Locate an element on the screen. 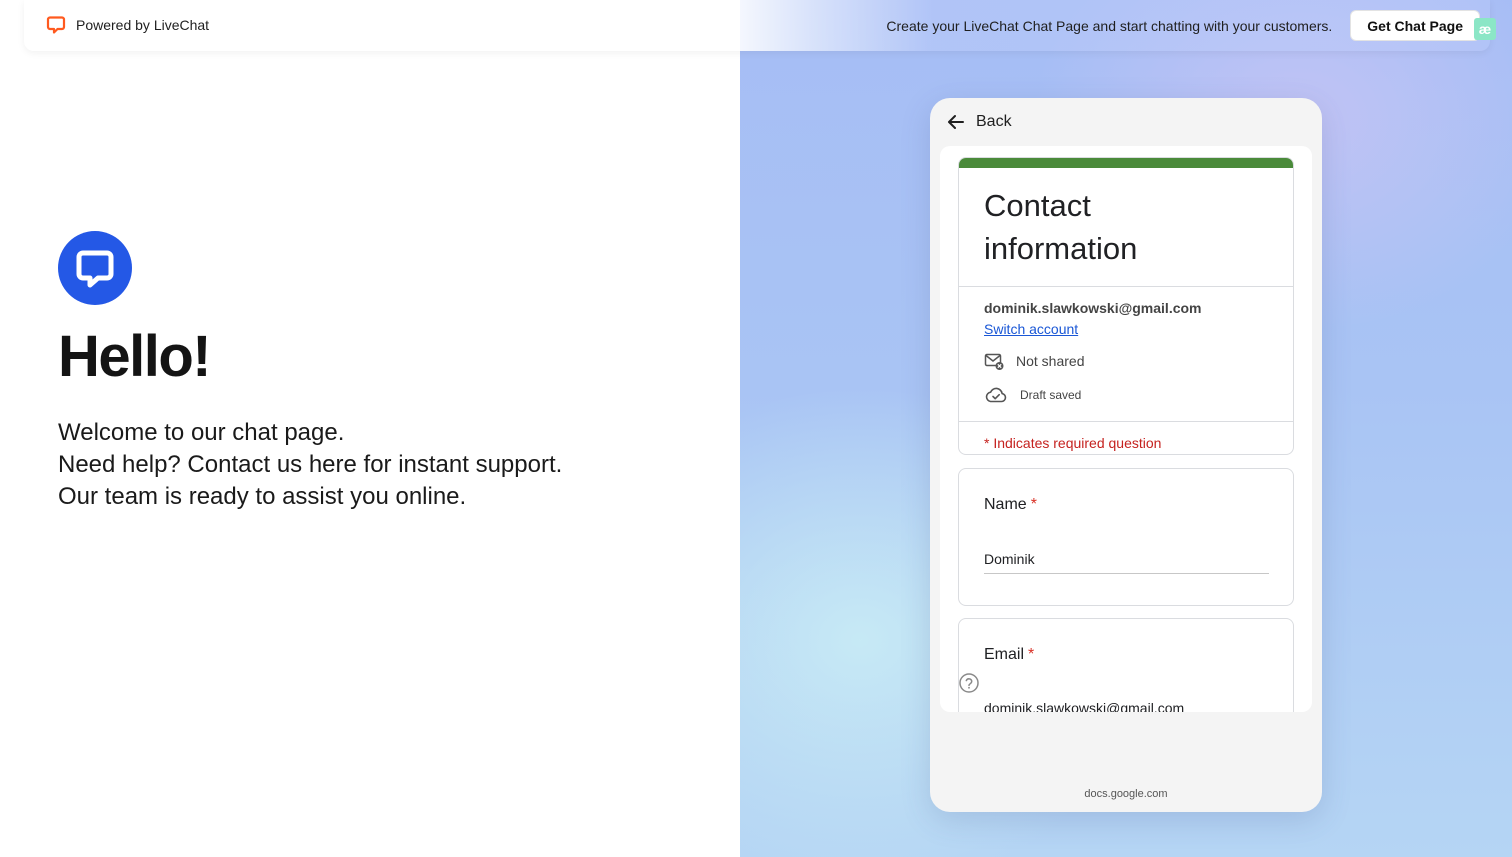  question-label-text: Name is located at coordinates (1005, 504).